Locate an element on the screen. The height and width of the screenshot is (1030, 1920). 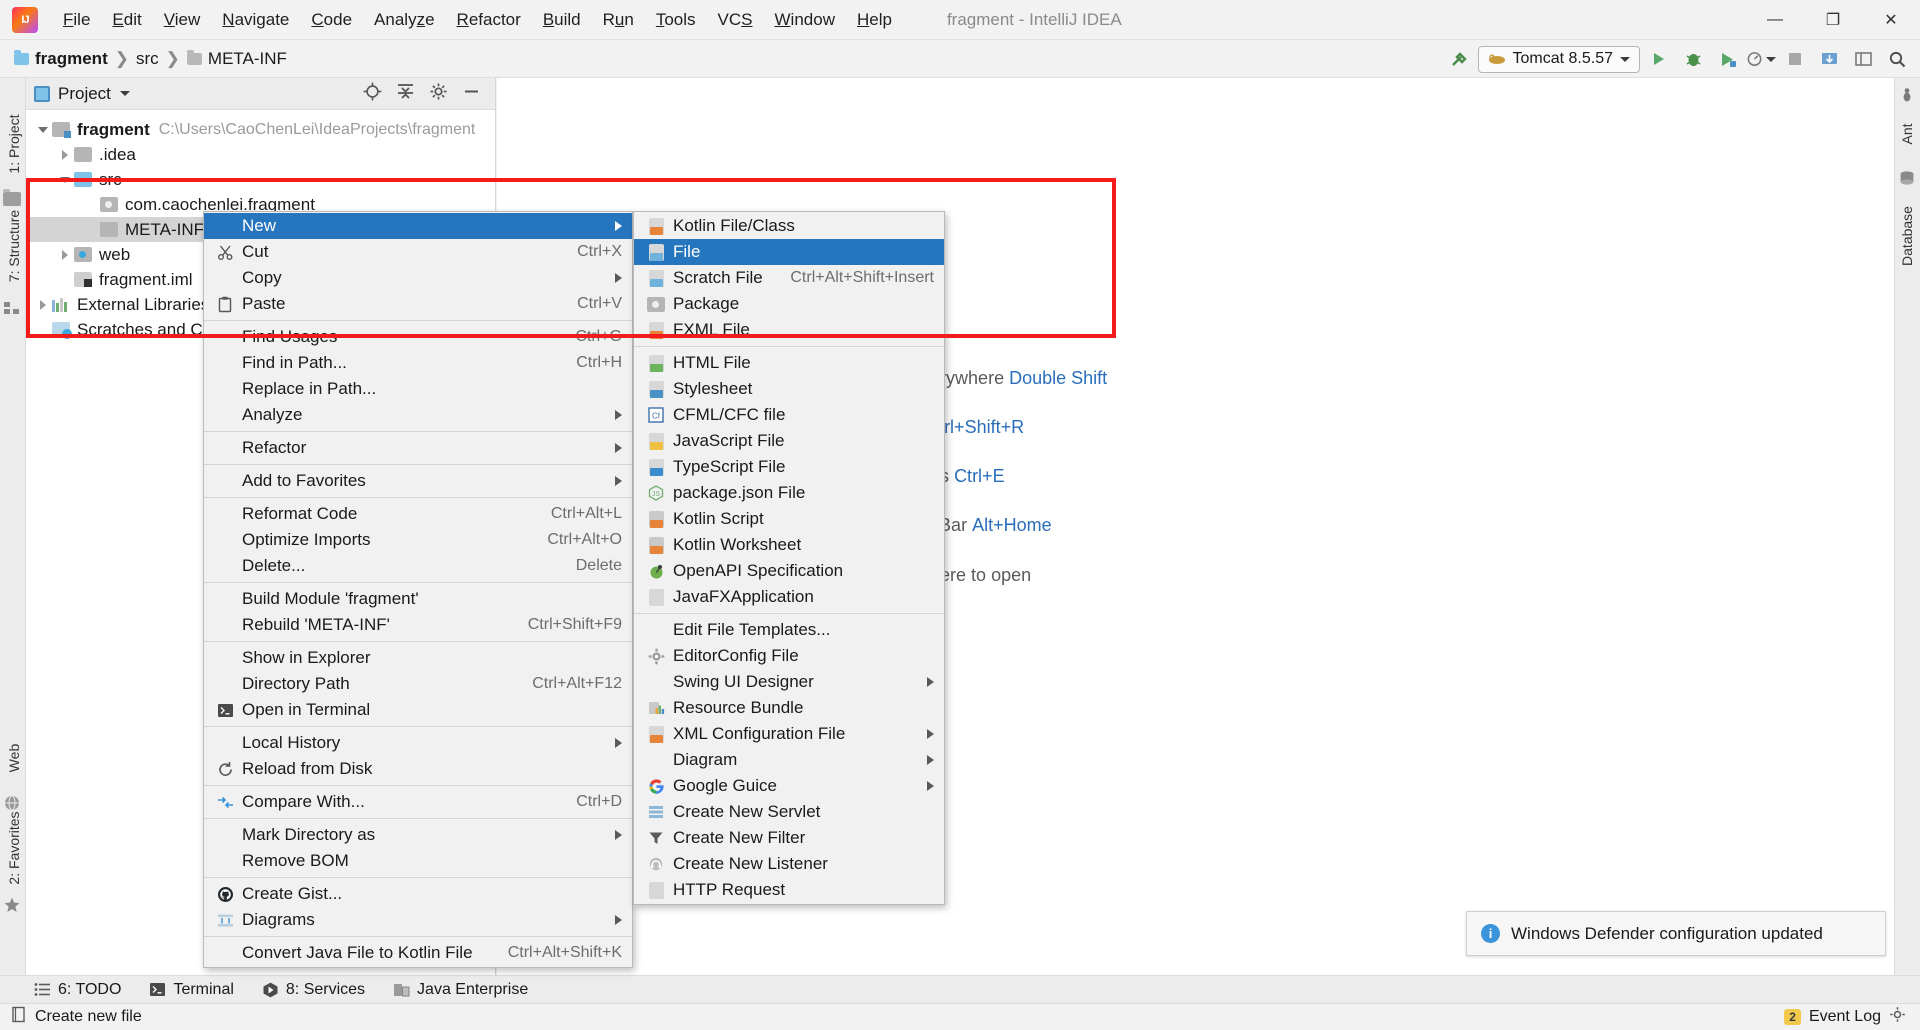
menu-tools: Tools is located at coordinates (676, 20).